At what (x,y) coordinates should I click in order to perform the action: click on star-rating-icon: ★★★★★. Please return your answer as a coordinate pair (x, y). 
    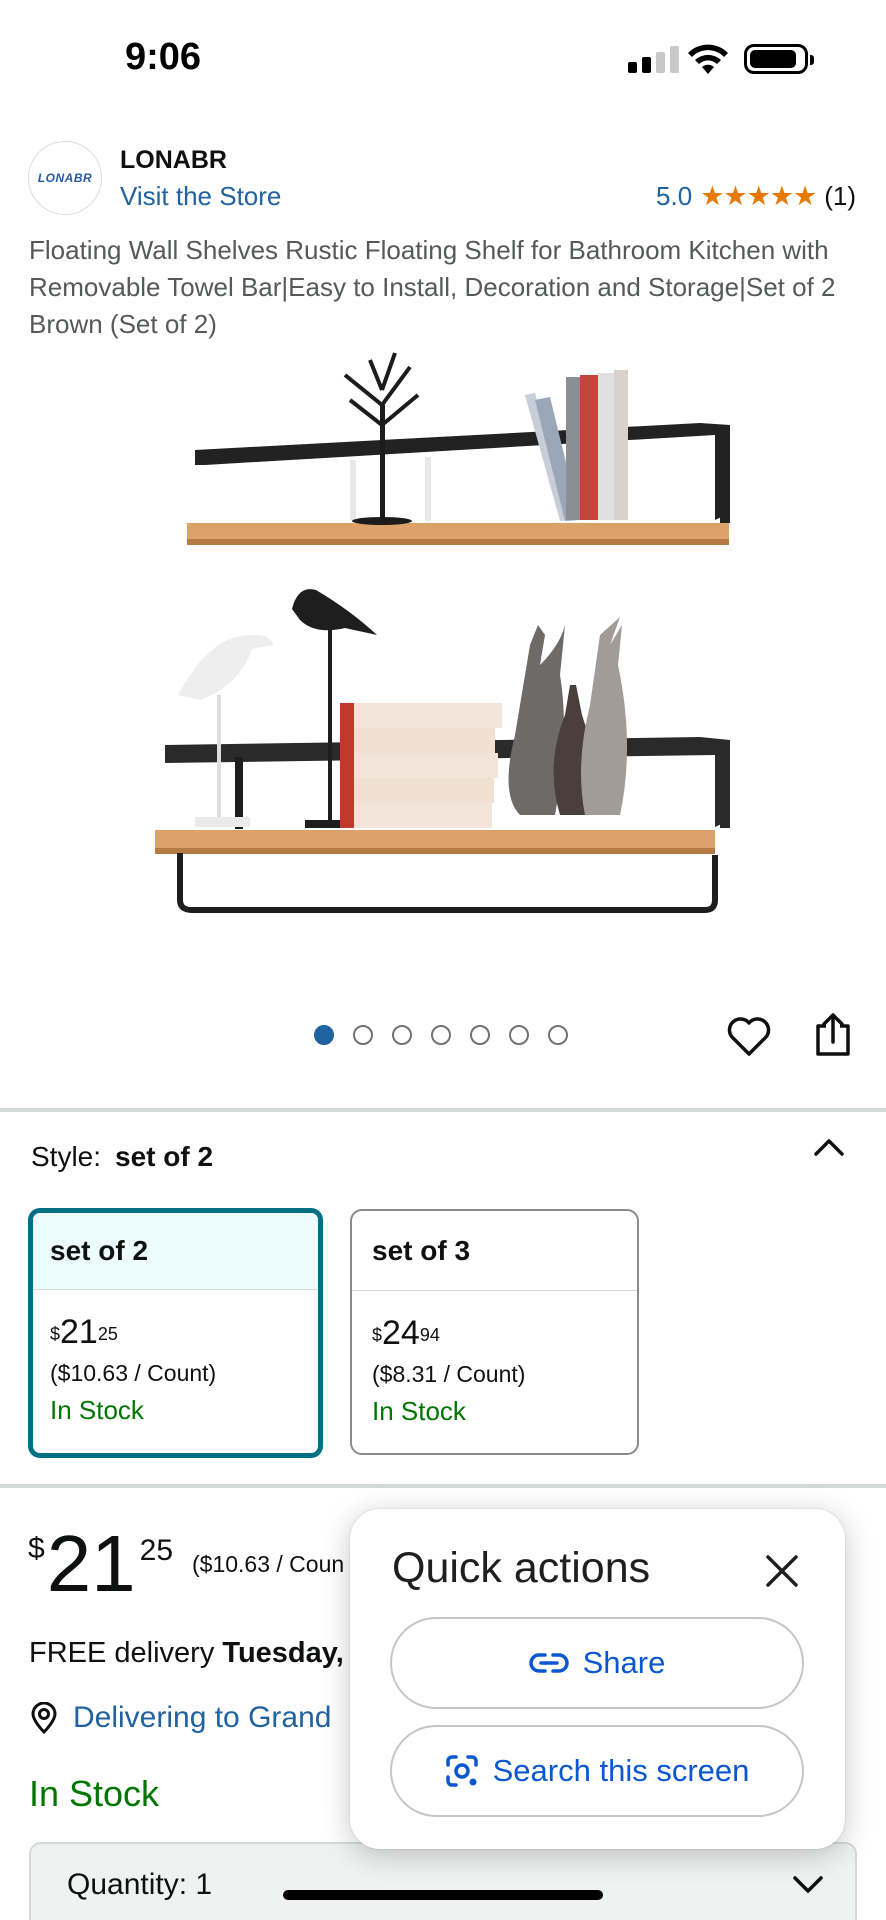
    Looking at the image, I should click on (758, 196).